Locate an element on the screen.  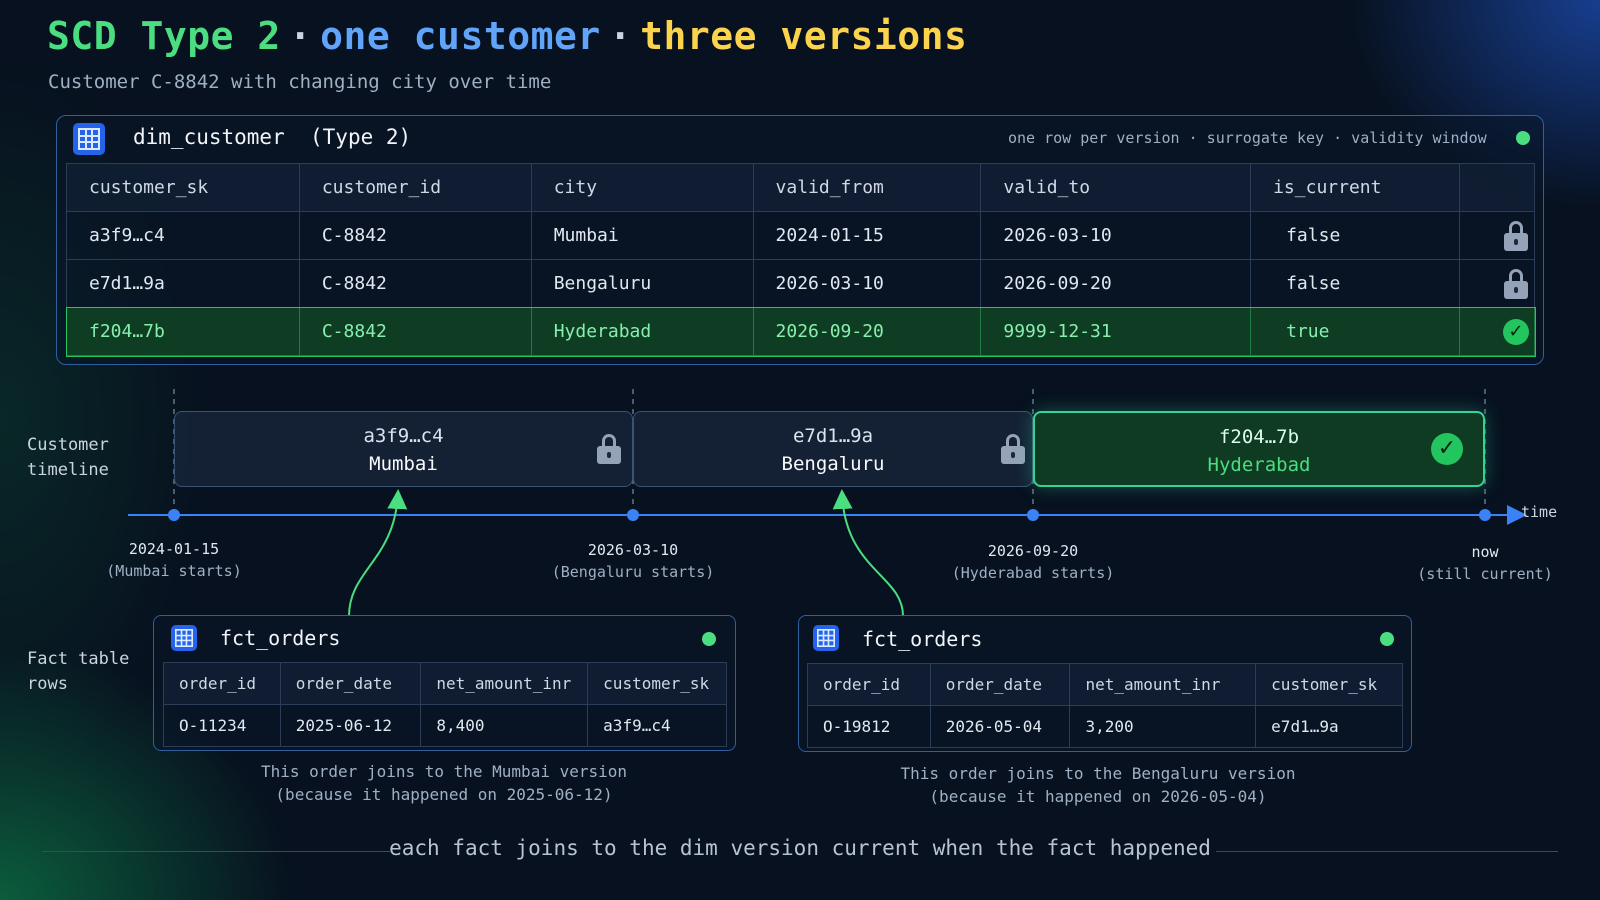
fact-label-line: rows is located at coordinates (47, 684).